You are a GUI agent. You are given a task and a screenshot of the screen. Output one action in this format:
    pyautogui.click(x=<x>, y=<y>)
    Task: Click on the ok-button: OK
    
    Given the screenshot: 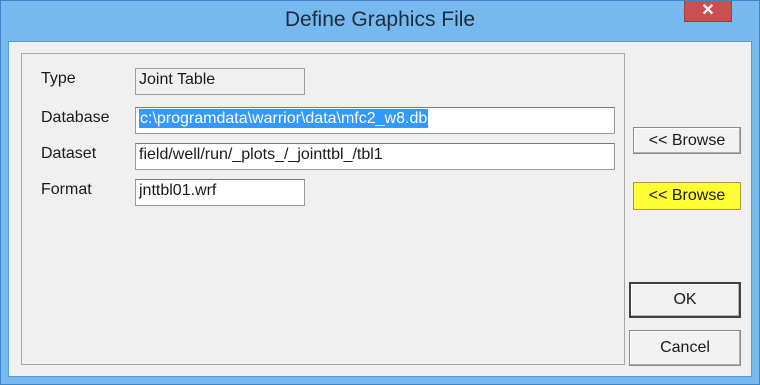 What is the action you would take?
    pyautogui.click(x=685, y=300)
    